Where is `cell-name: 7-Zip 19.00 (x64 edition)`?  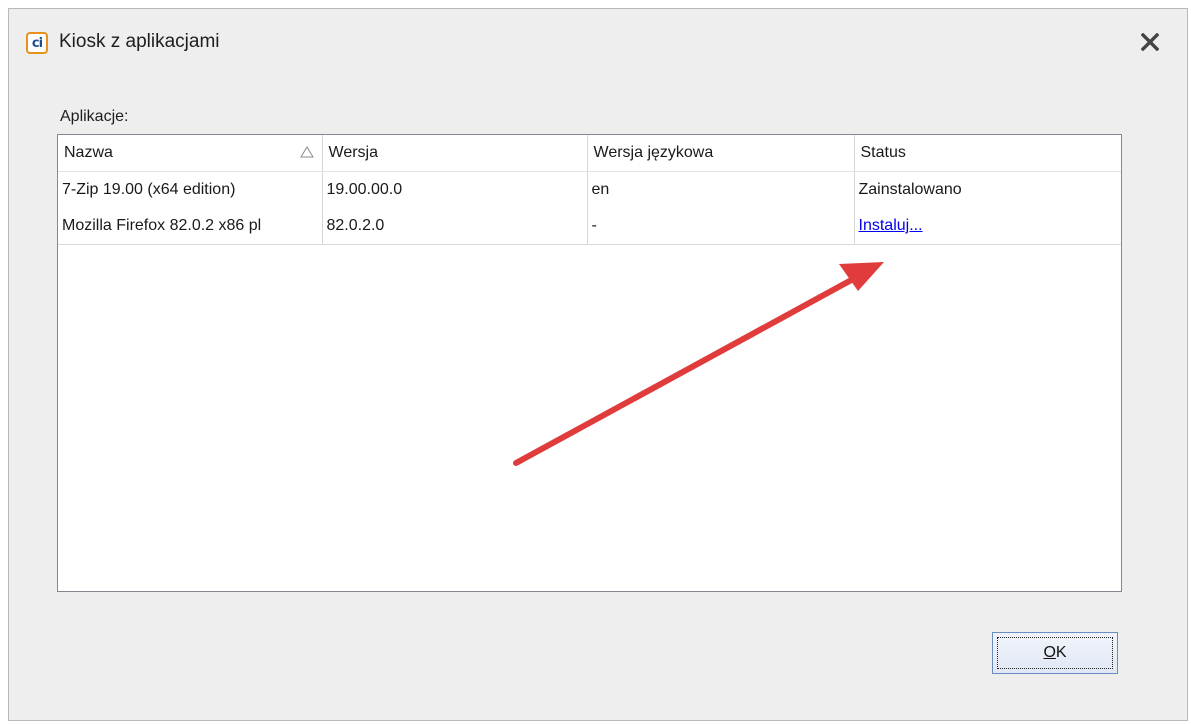 cell-name: 7-Zip 19.00 (x64 edition) is located at coordinates (190, 189).